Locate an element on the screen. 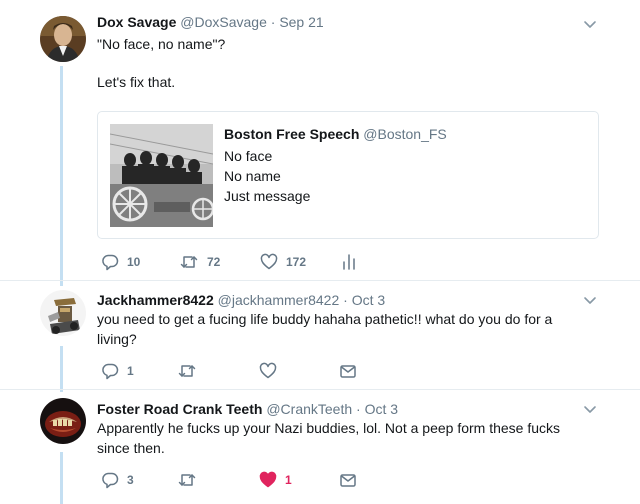 The height and width of the screenshot is (504, 640). author-handle: @CrankTeeth is located at coordinates (309, 409).